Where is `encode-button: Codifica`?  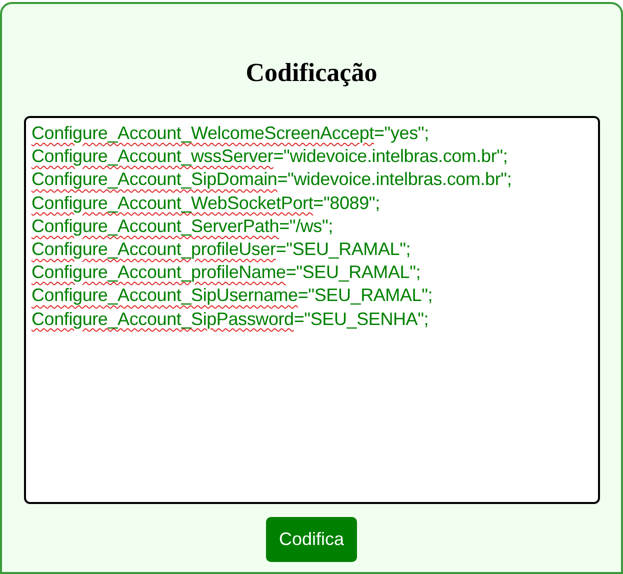 encode-button: Codifica is located at coordinates (312, 539).